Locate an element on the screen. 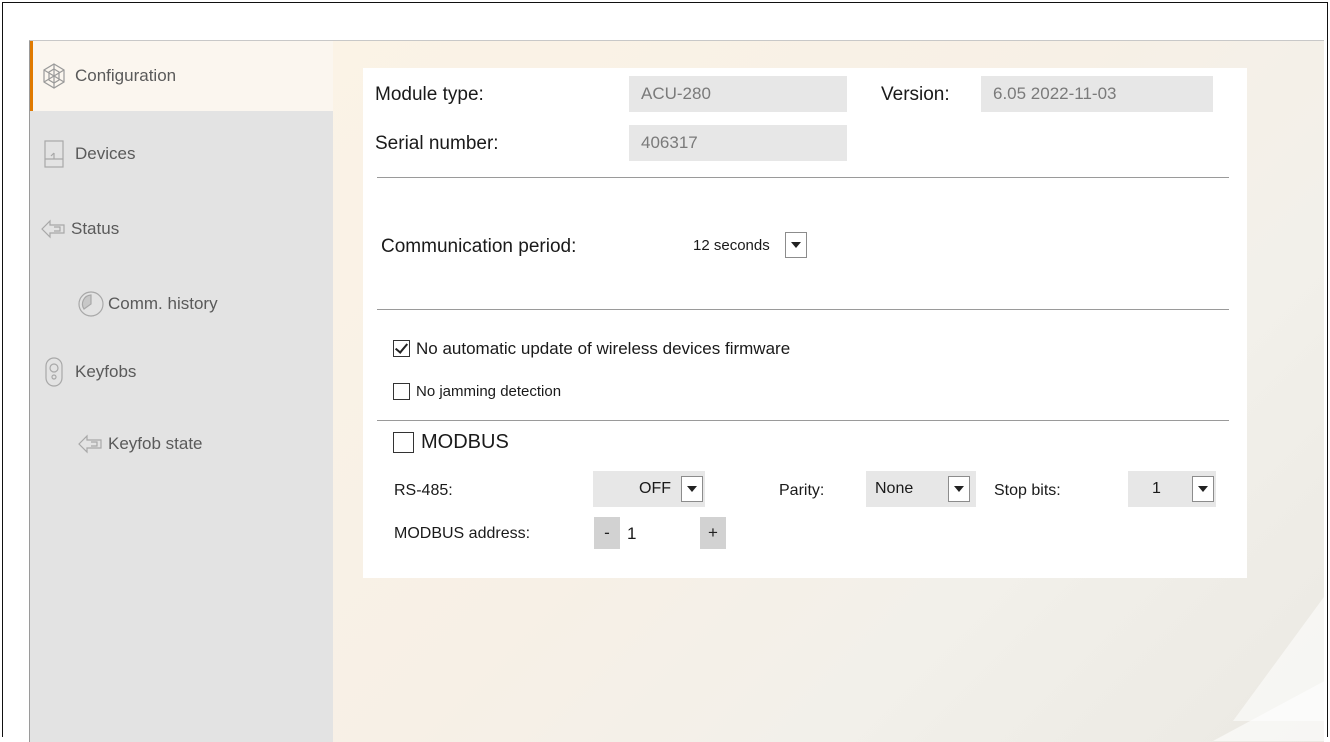  comm-history-icon is located at coordinates (91, 304).